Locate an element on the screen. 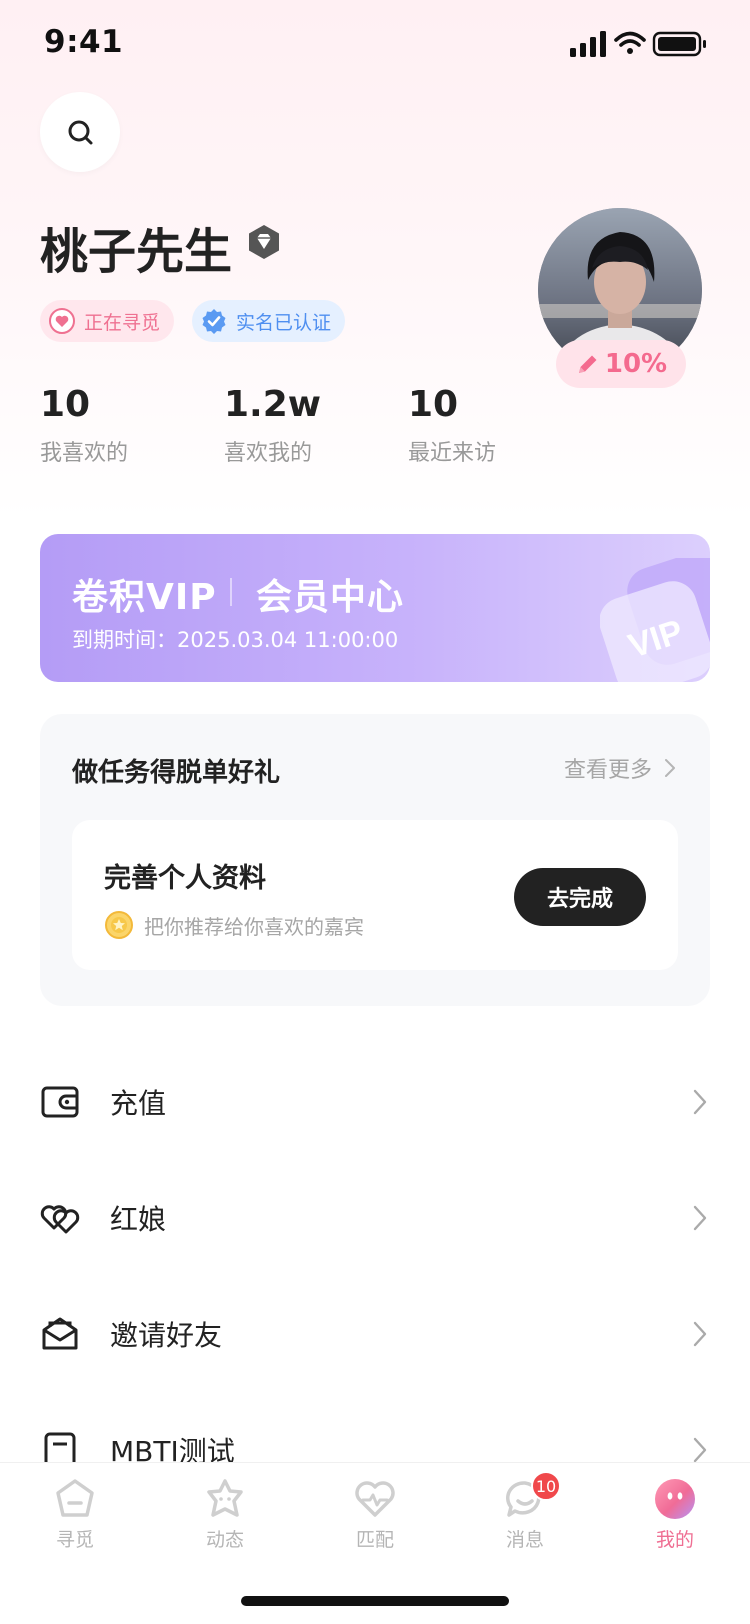 Image resolution: width=750 pixels, height=1624 pixels. stat-visitors: 10 最近来访 is located at coordinates (452, 425).